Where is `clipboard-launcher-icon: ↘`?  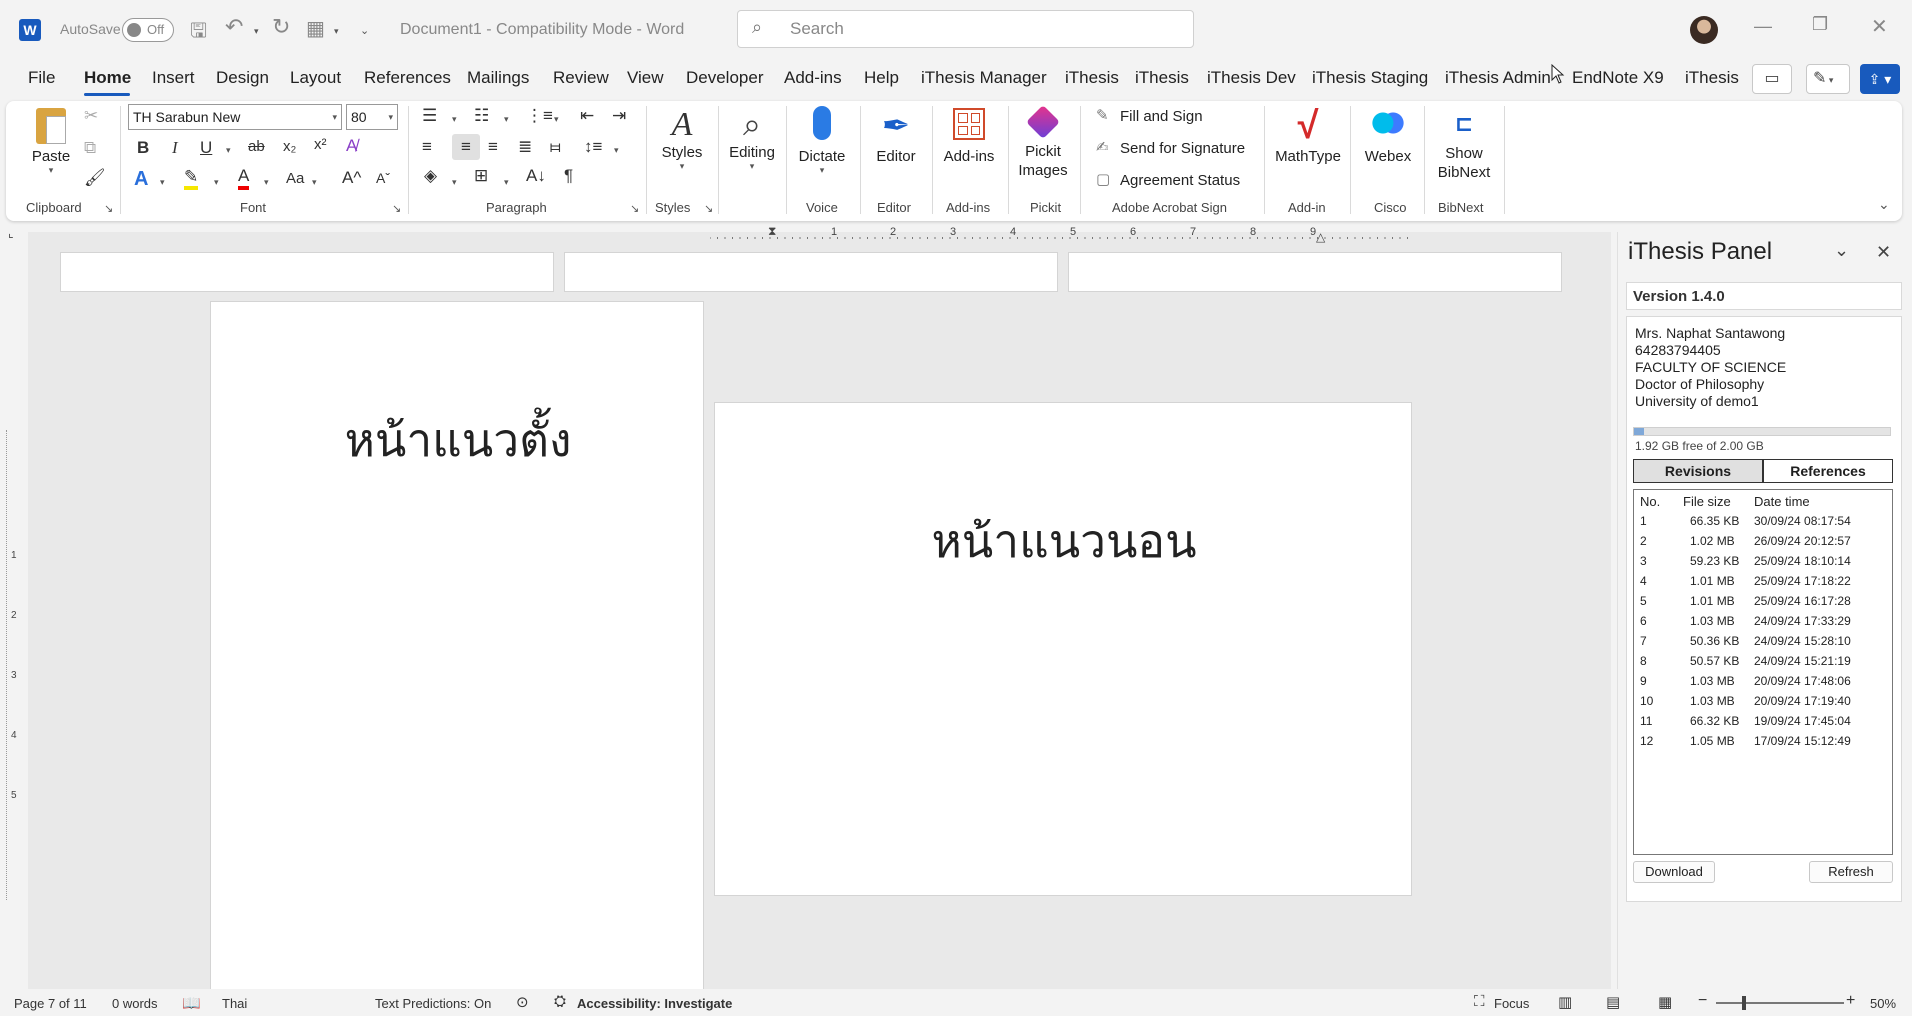 clipboard-launcher-icon: ↘ is located at coordinates (108, 208).